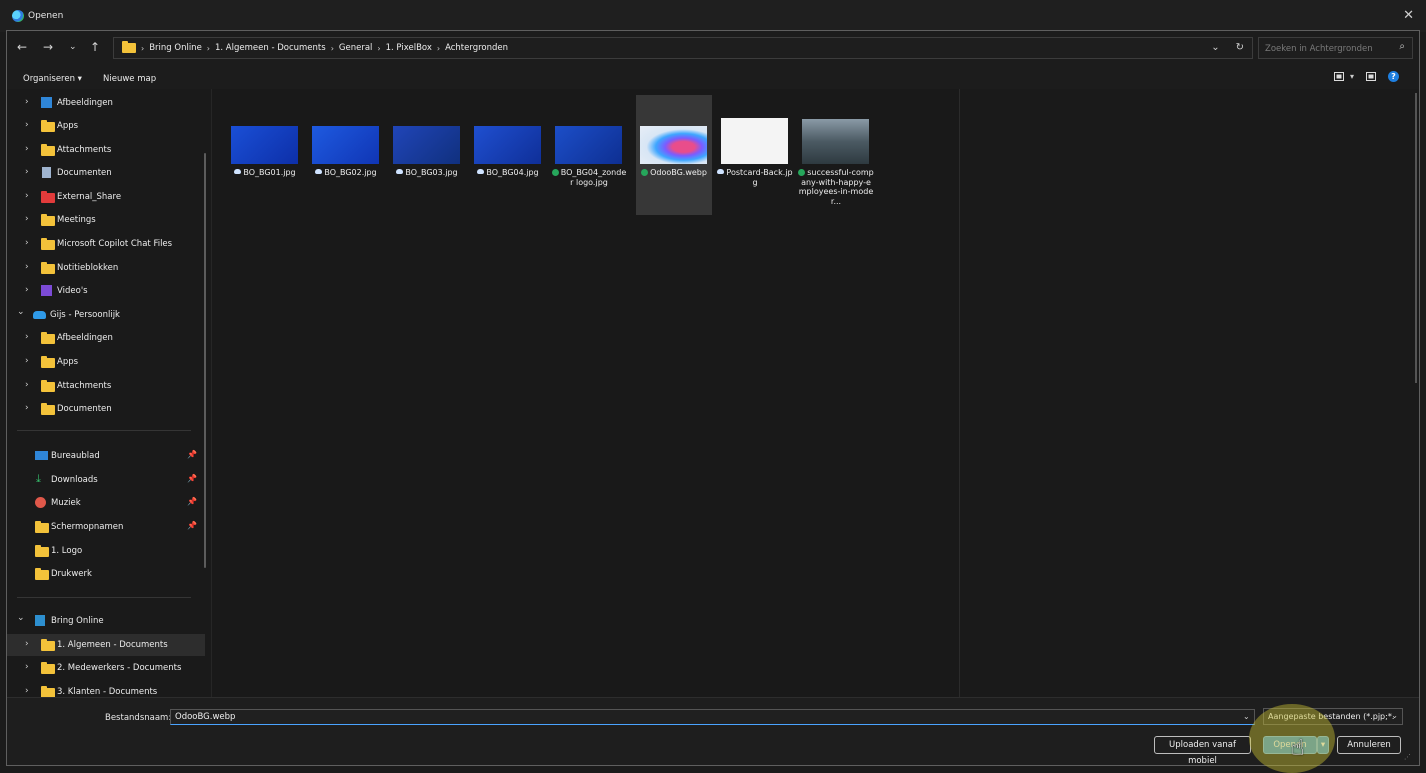 This screenshot has width=1426, height=773. Describe the element at coordinates (115, 244) in the screenshot. I see `nav-label: Microsoft Copilot Chat Files` at that location.